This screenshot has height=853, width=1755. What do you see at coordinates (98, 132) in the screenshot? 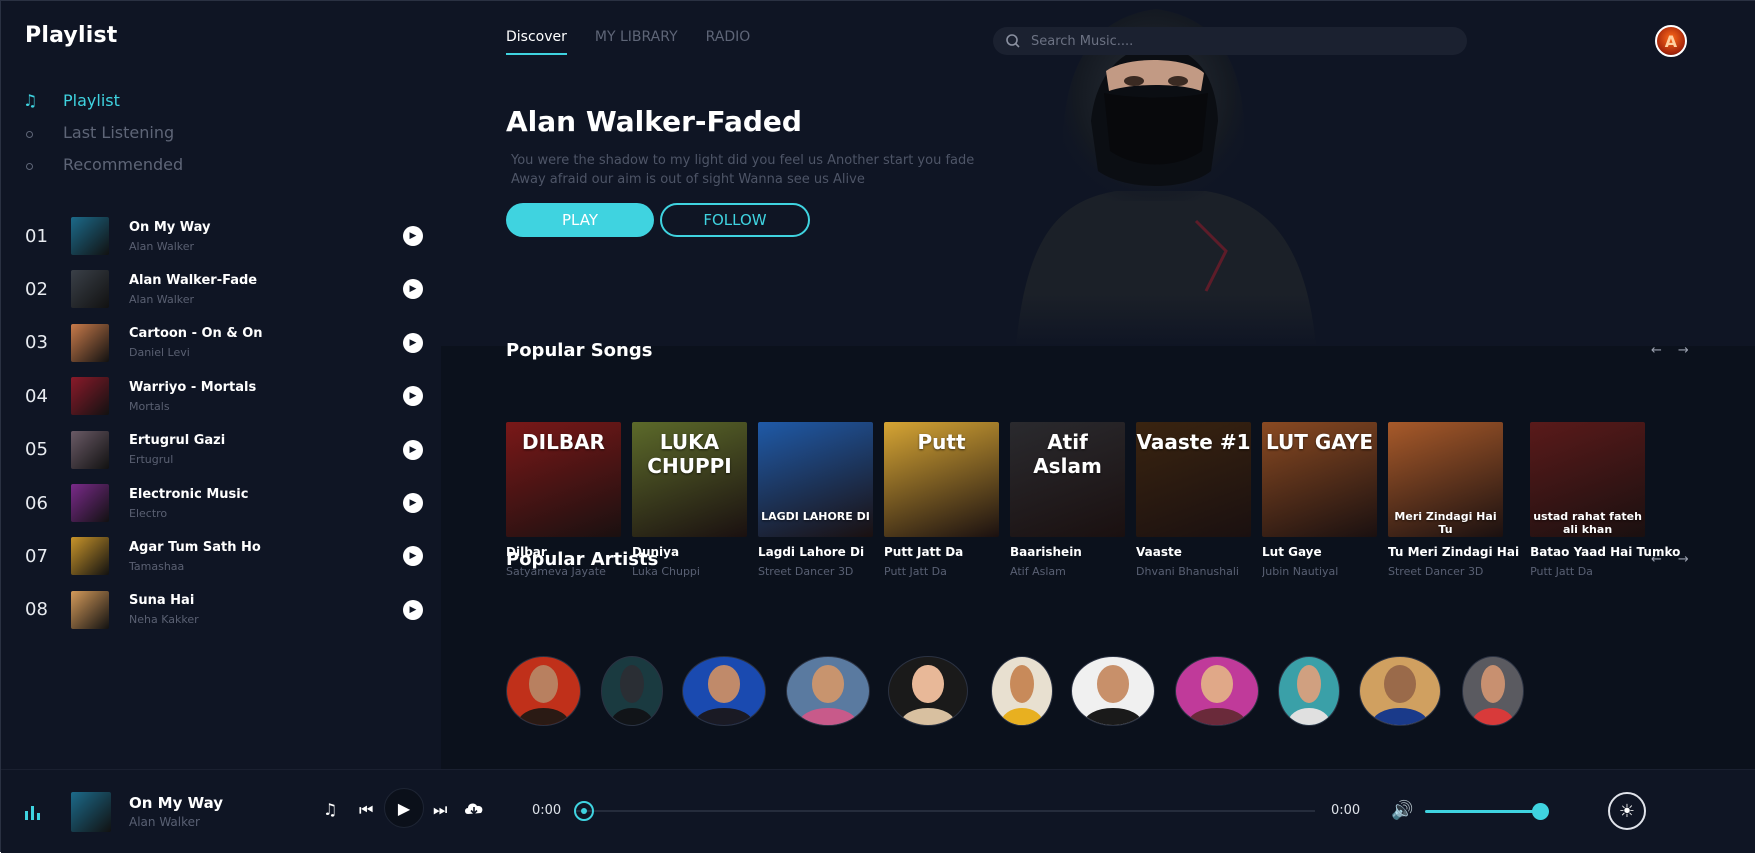
I see `nav-item-last-listening: Last Listening` at bounding box center [98, 132].